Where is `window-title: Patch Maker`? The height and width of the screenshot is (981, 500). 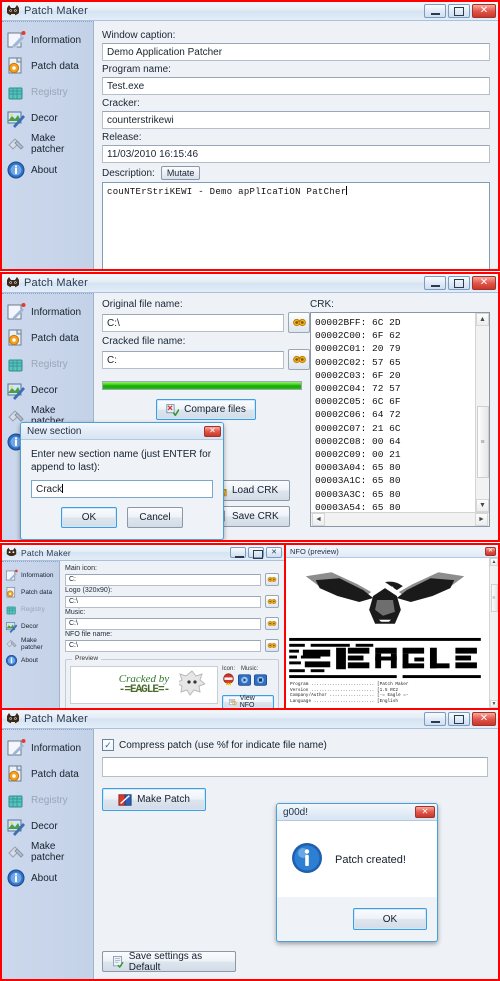
window-title: Patch Maker is located at coordinates (56, 719).